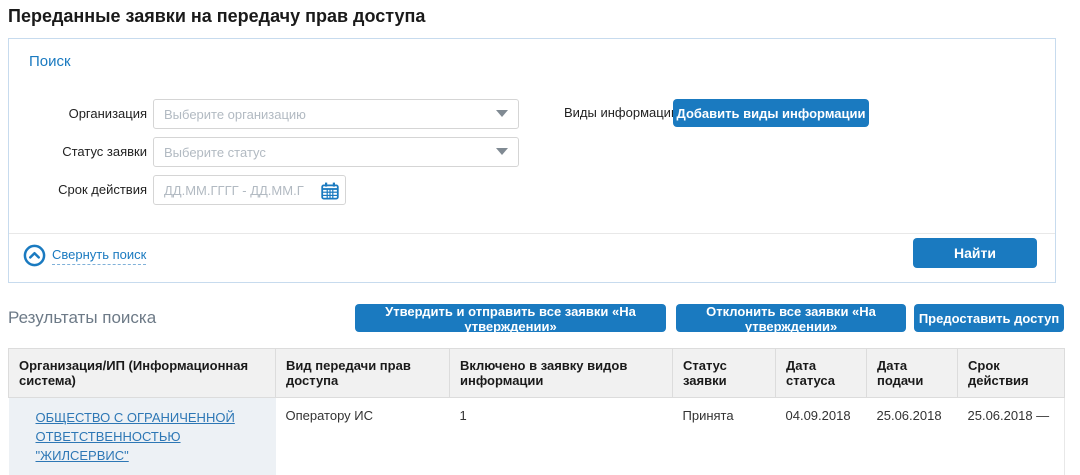 The width and height of the screenshot is (1080, 475). Describe the element at coordinates (561, 436) in the screenshot. I see `cell-info-count: 1` at that location.